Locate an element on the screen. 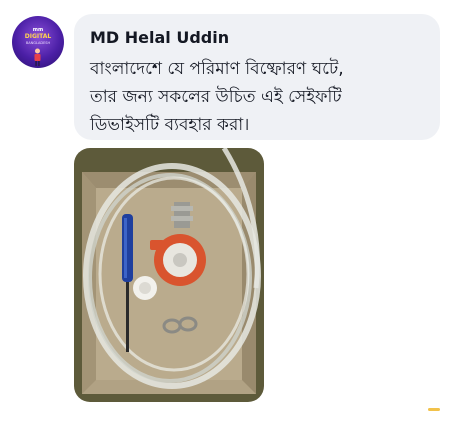 Image resolution: width=467 pixels, height=437 pixels. comment-text-line: বাংলাদেশে যে পরিমাণ বিষ্ফোরণ ঘটে, is located at coordinates (217, 69).